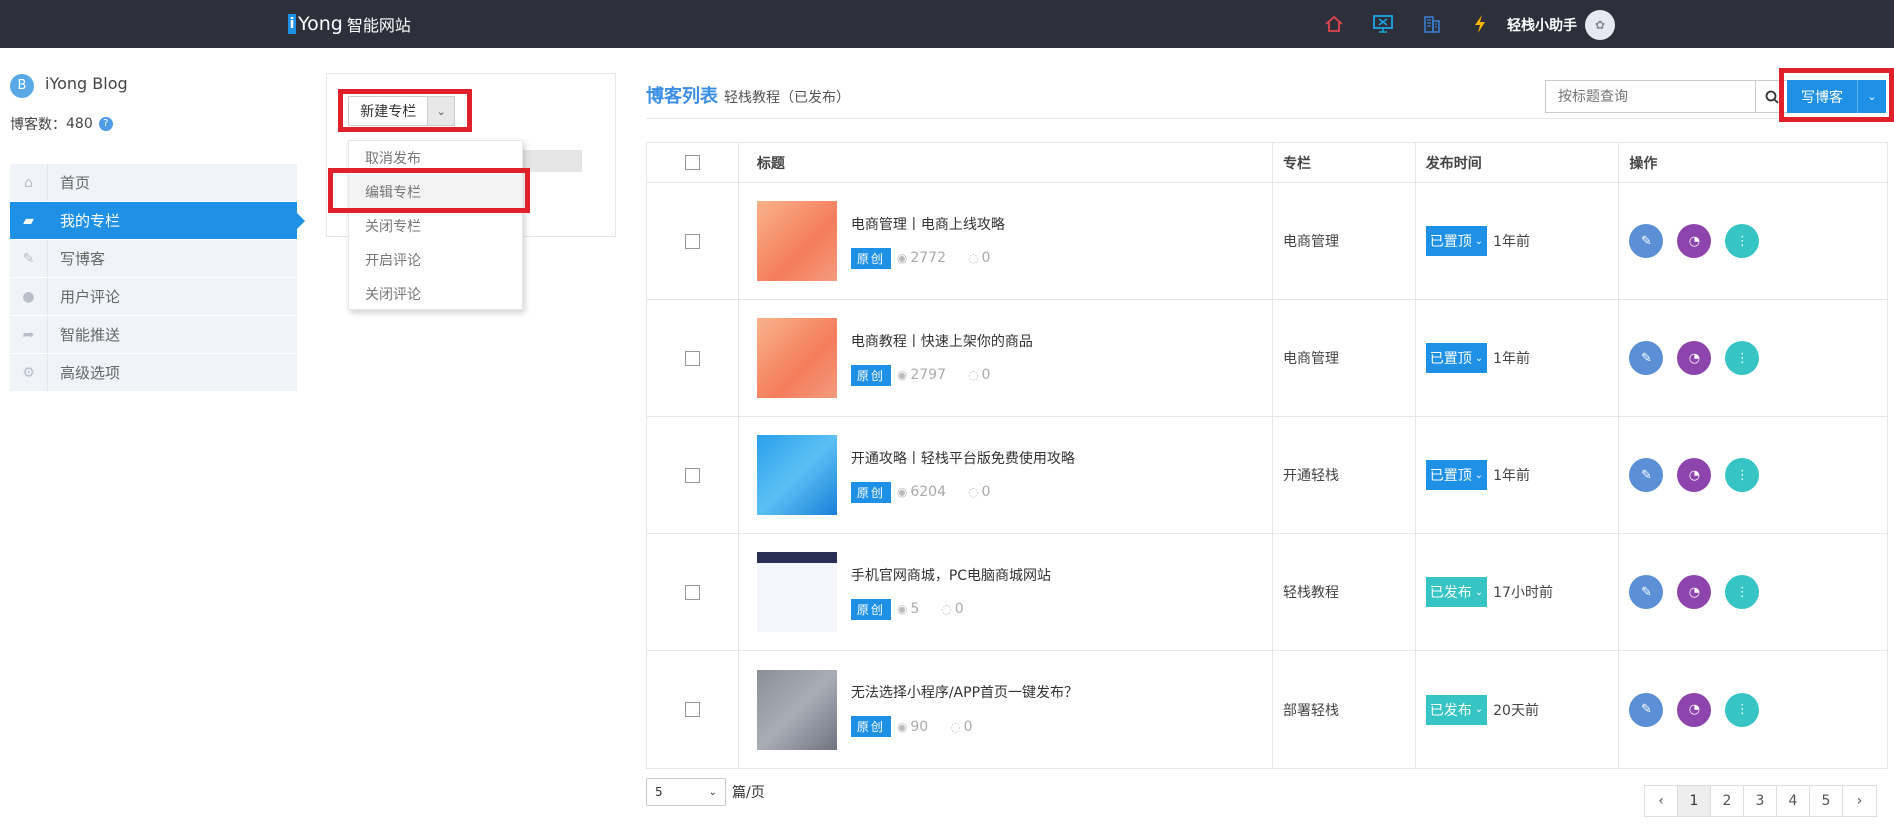 This screenshot has width=1894, height=830. I want to click on header-title: 标题, so click(1006, 162).